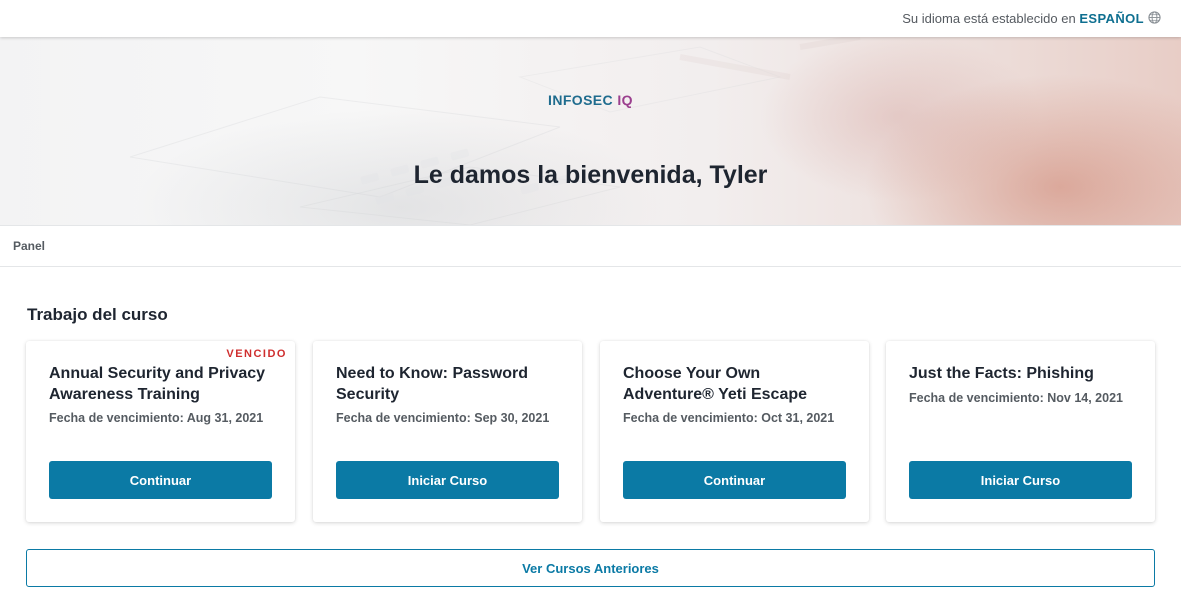  What do you see at coordinates (1154, 17) in the screenshot?
I see `globe-icon` at bounding box center [1154, 17].